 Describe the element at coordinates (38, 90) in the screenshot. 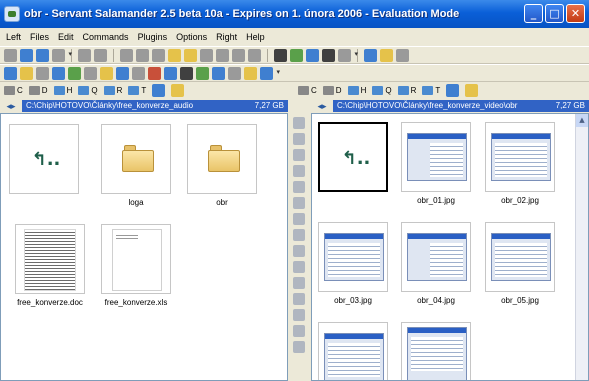

I see `drive-d-button: D` at that location.